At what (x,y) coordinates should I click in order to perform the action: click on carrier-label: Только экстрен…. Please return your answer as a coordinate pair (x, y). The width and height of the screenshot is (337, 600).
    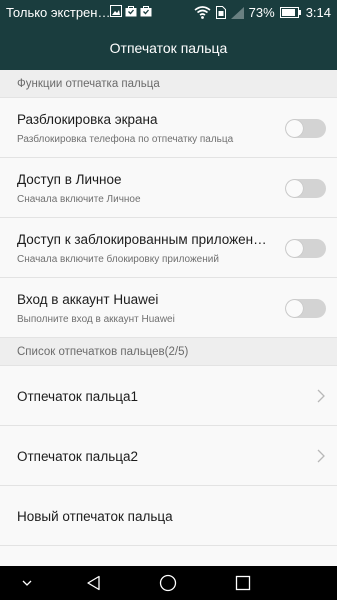
    Looking at the image, I should click on (58, 12).